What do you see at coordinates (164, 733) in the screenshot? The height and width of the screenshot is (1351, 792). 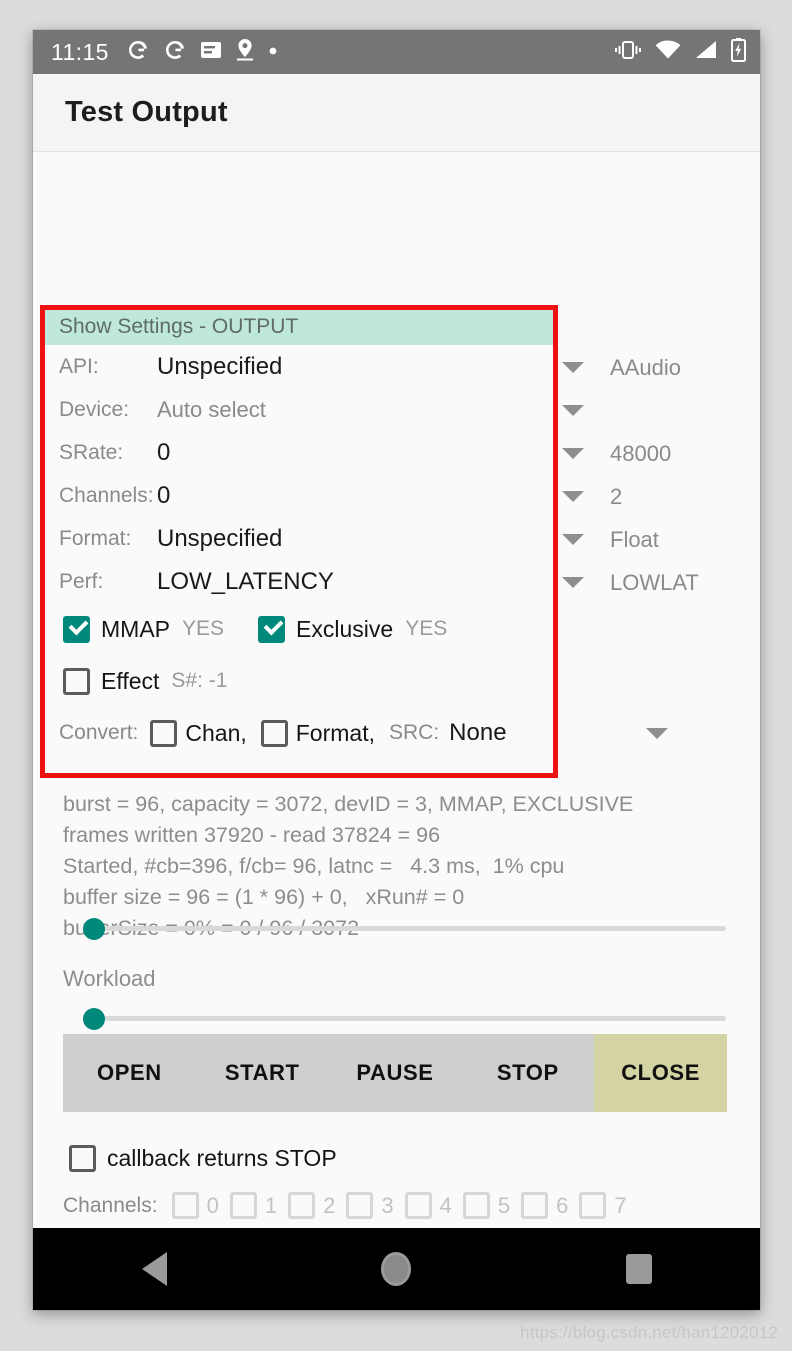 I see `convert-chan-checkbox` at bounding box center [164, 733].